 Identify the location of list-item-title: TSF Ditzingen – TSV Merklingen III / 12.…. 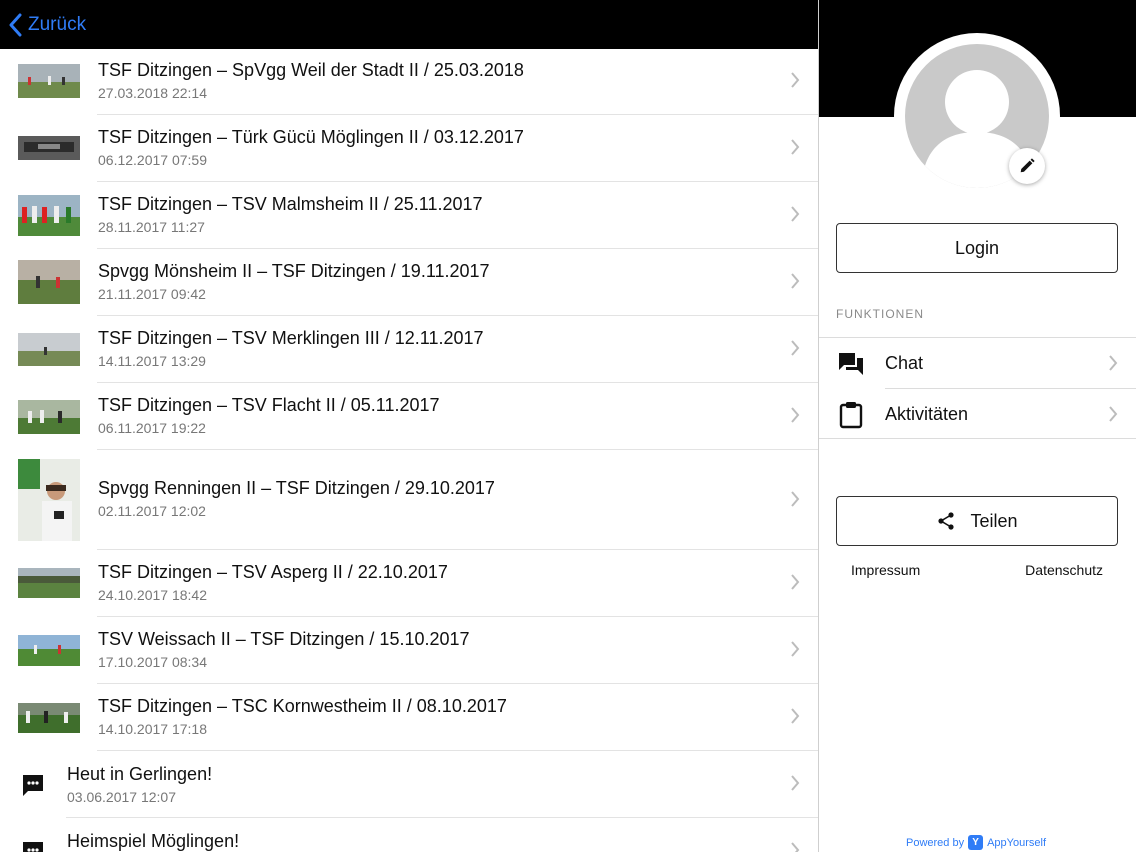
(291, 338).